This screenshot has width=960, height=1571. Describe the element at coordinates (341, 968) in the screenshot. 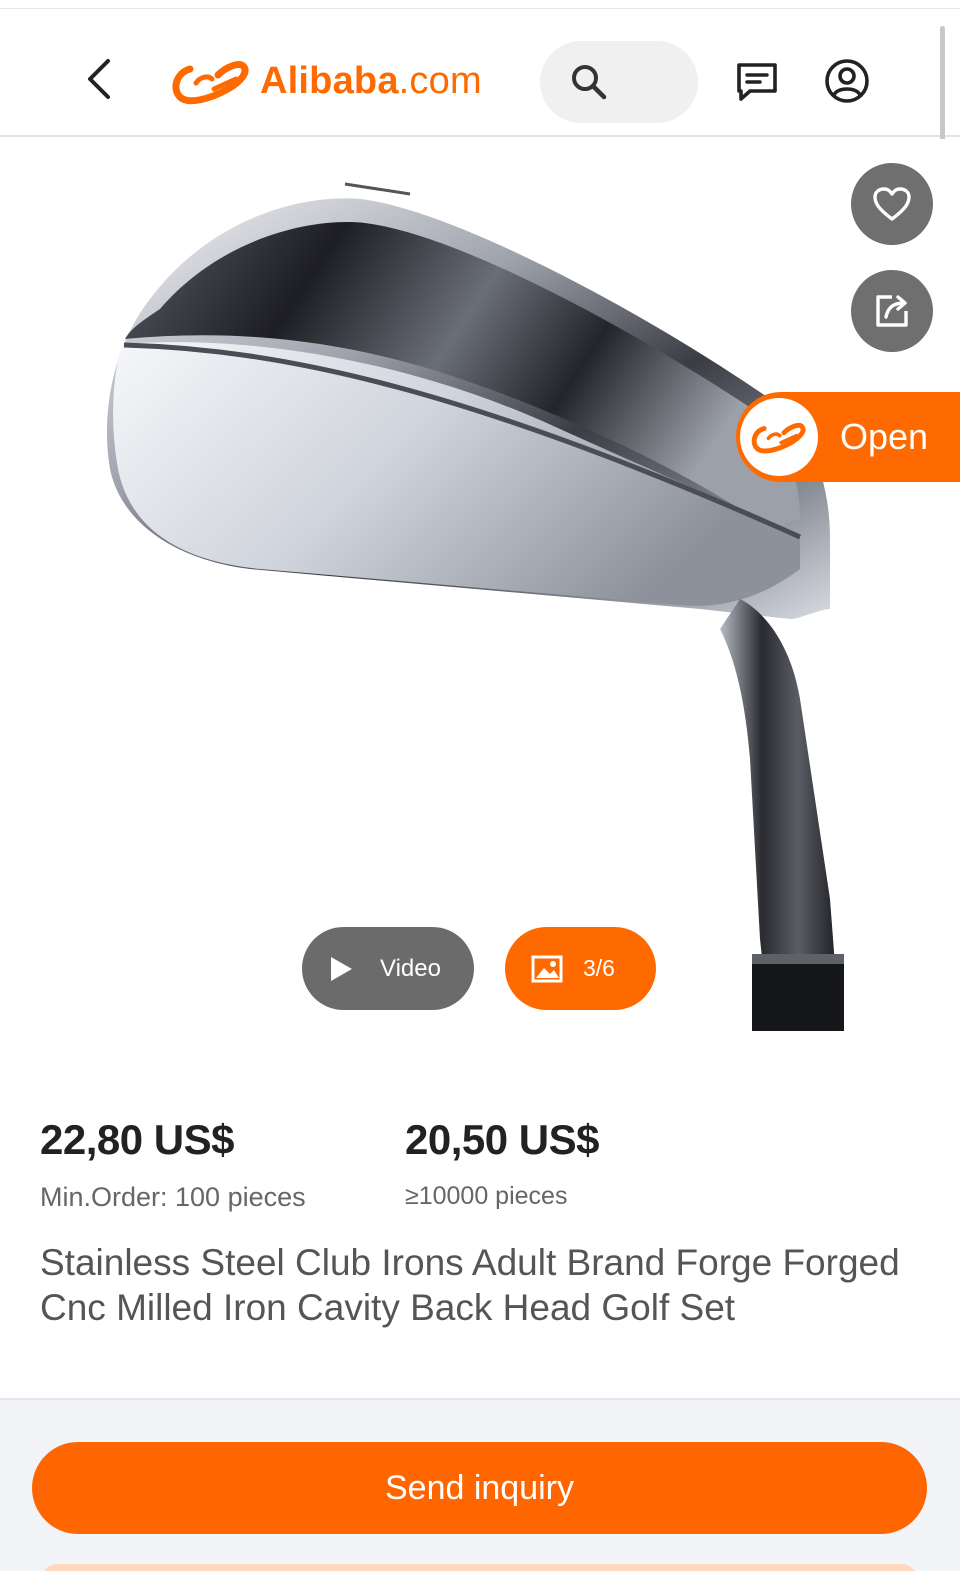

I see `play-icon` at that location.